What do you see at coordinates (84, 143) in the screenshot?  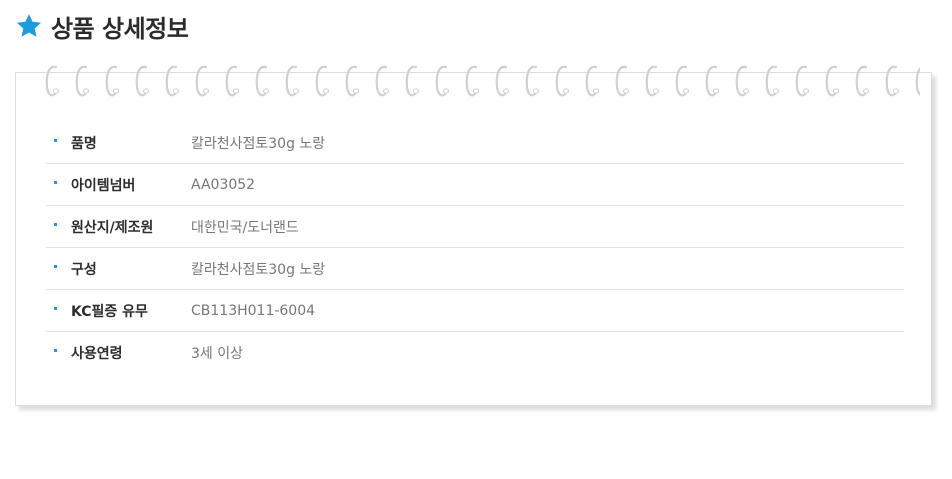 I see `info-label: 품명` at bounding box center [84, 143].